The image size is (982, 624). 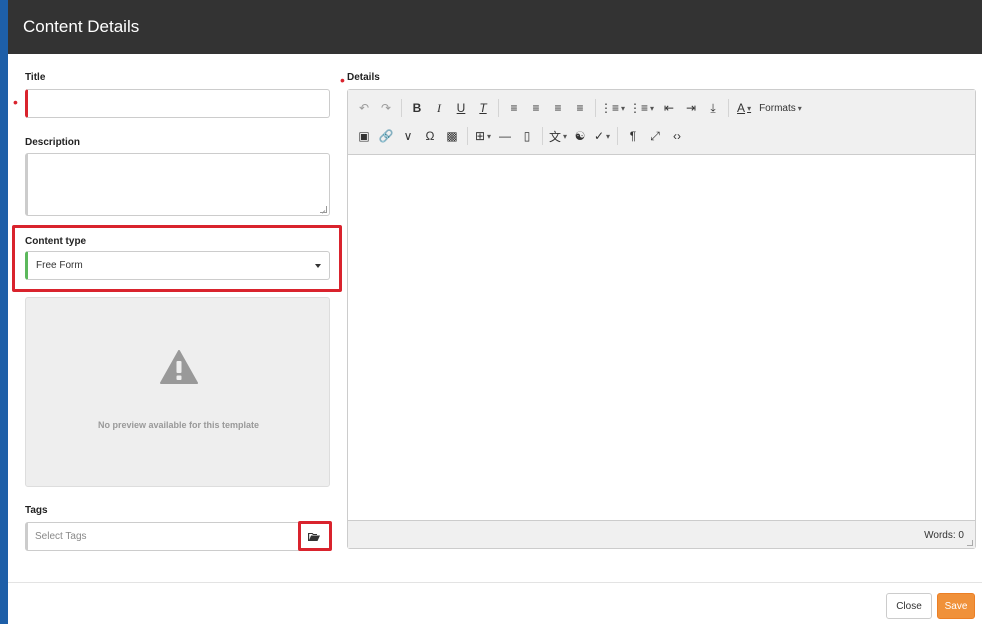 I want to click on details-required-marker: •, so click(x=342, y=80).